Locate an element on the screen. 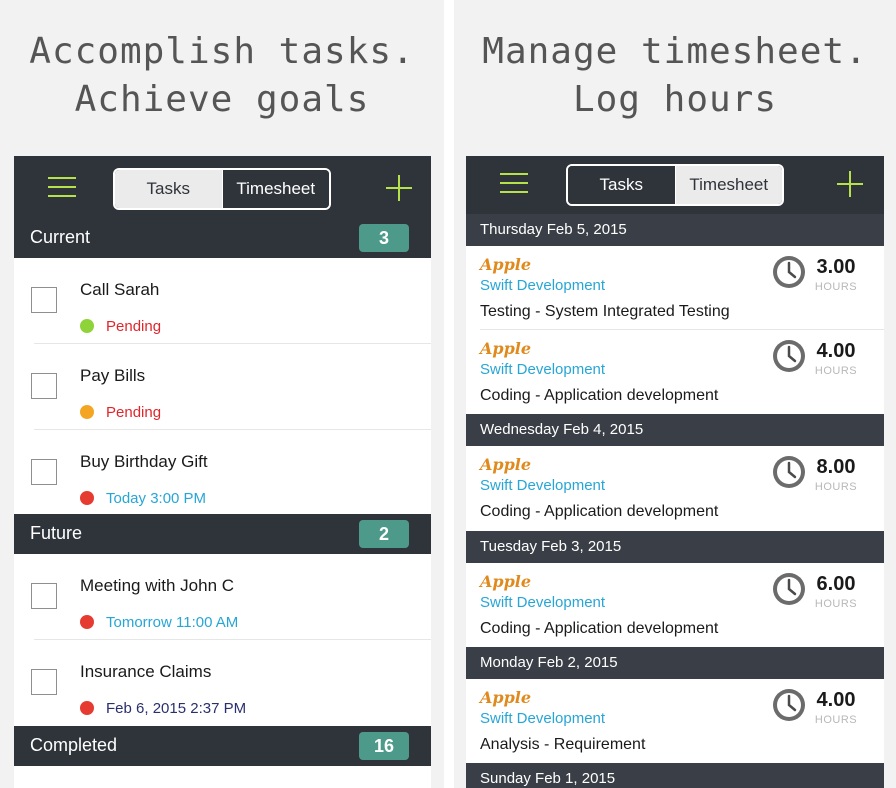 This screenshot has width=896, height=788. headline-timesheet: Manage timesheet. Log hours is located at coordinates (675, 76).